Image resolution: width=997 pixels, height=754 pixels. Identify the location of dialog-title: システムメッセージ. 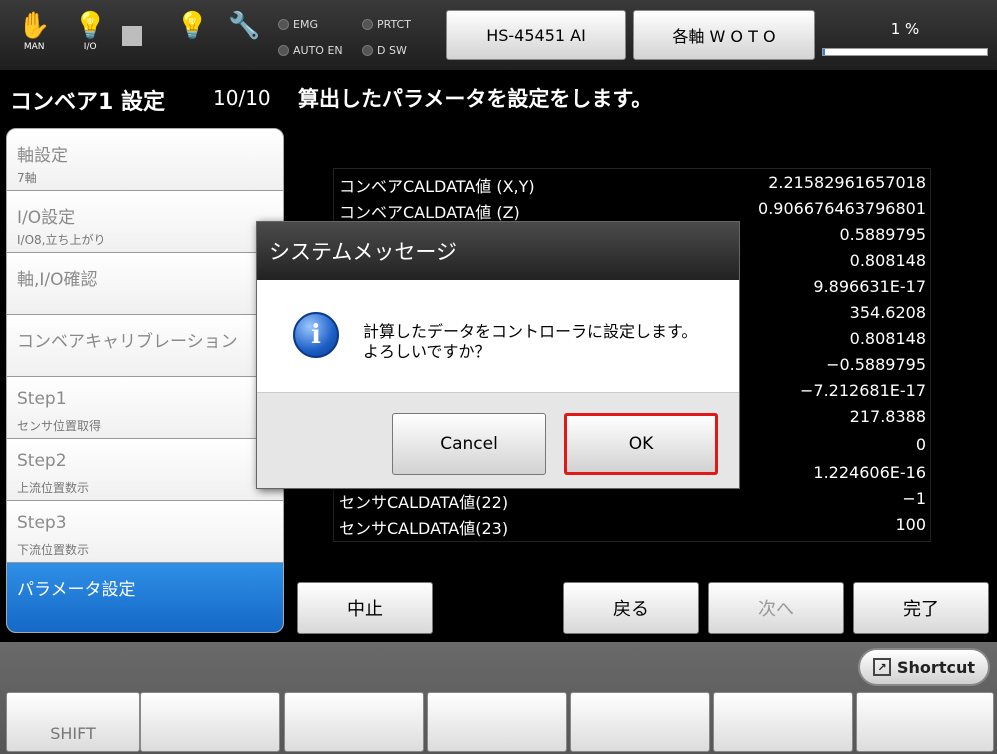
(363, 252).